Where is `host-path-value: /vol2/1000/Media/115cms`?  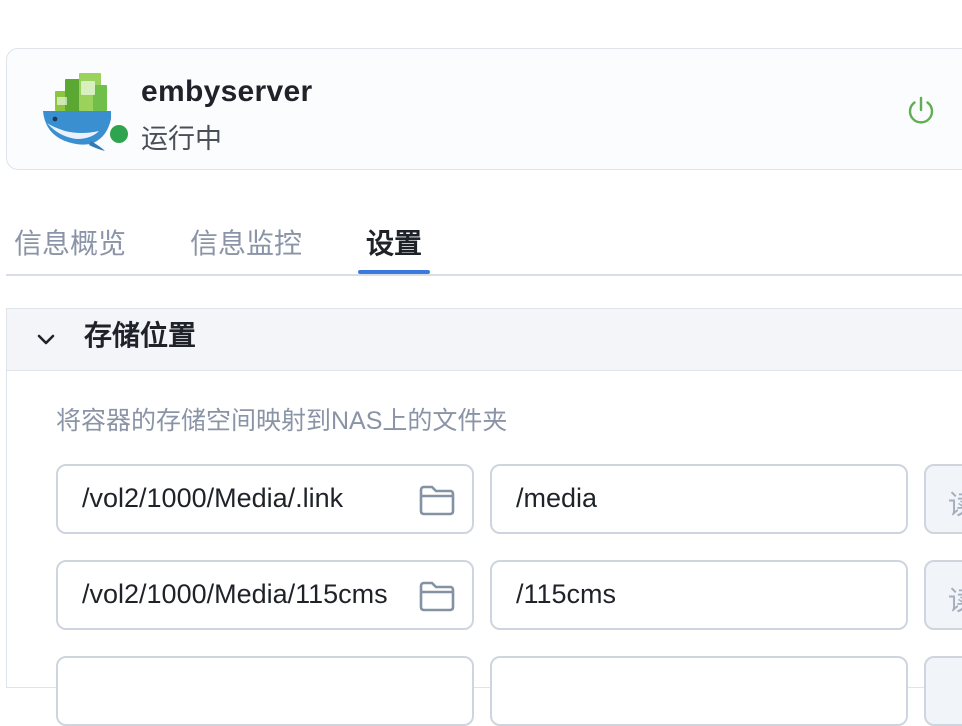 host-path-value: /vol2/1000/Media/115cms is located at coordinates (235, 594).